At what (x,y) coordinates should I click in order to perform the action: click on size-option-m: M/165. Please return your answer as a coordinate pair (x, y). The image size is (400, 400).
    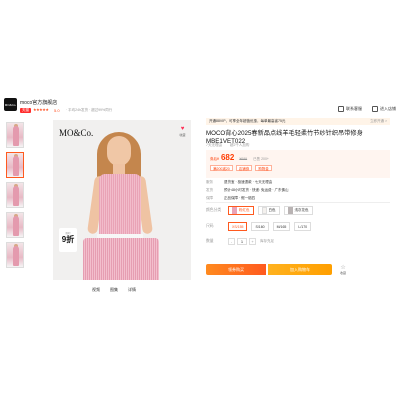
    Looking at the image, I should click on (281, 226).